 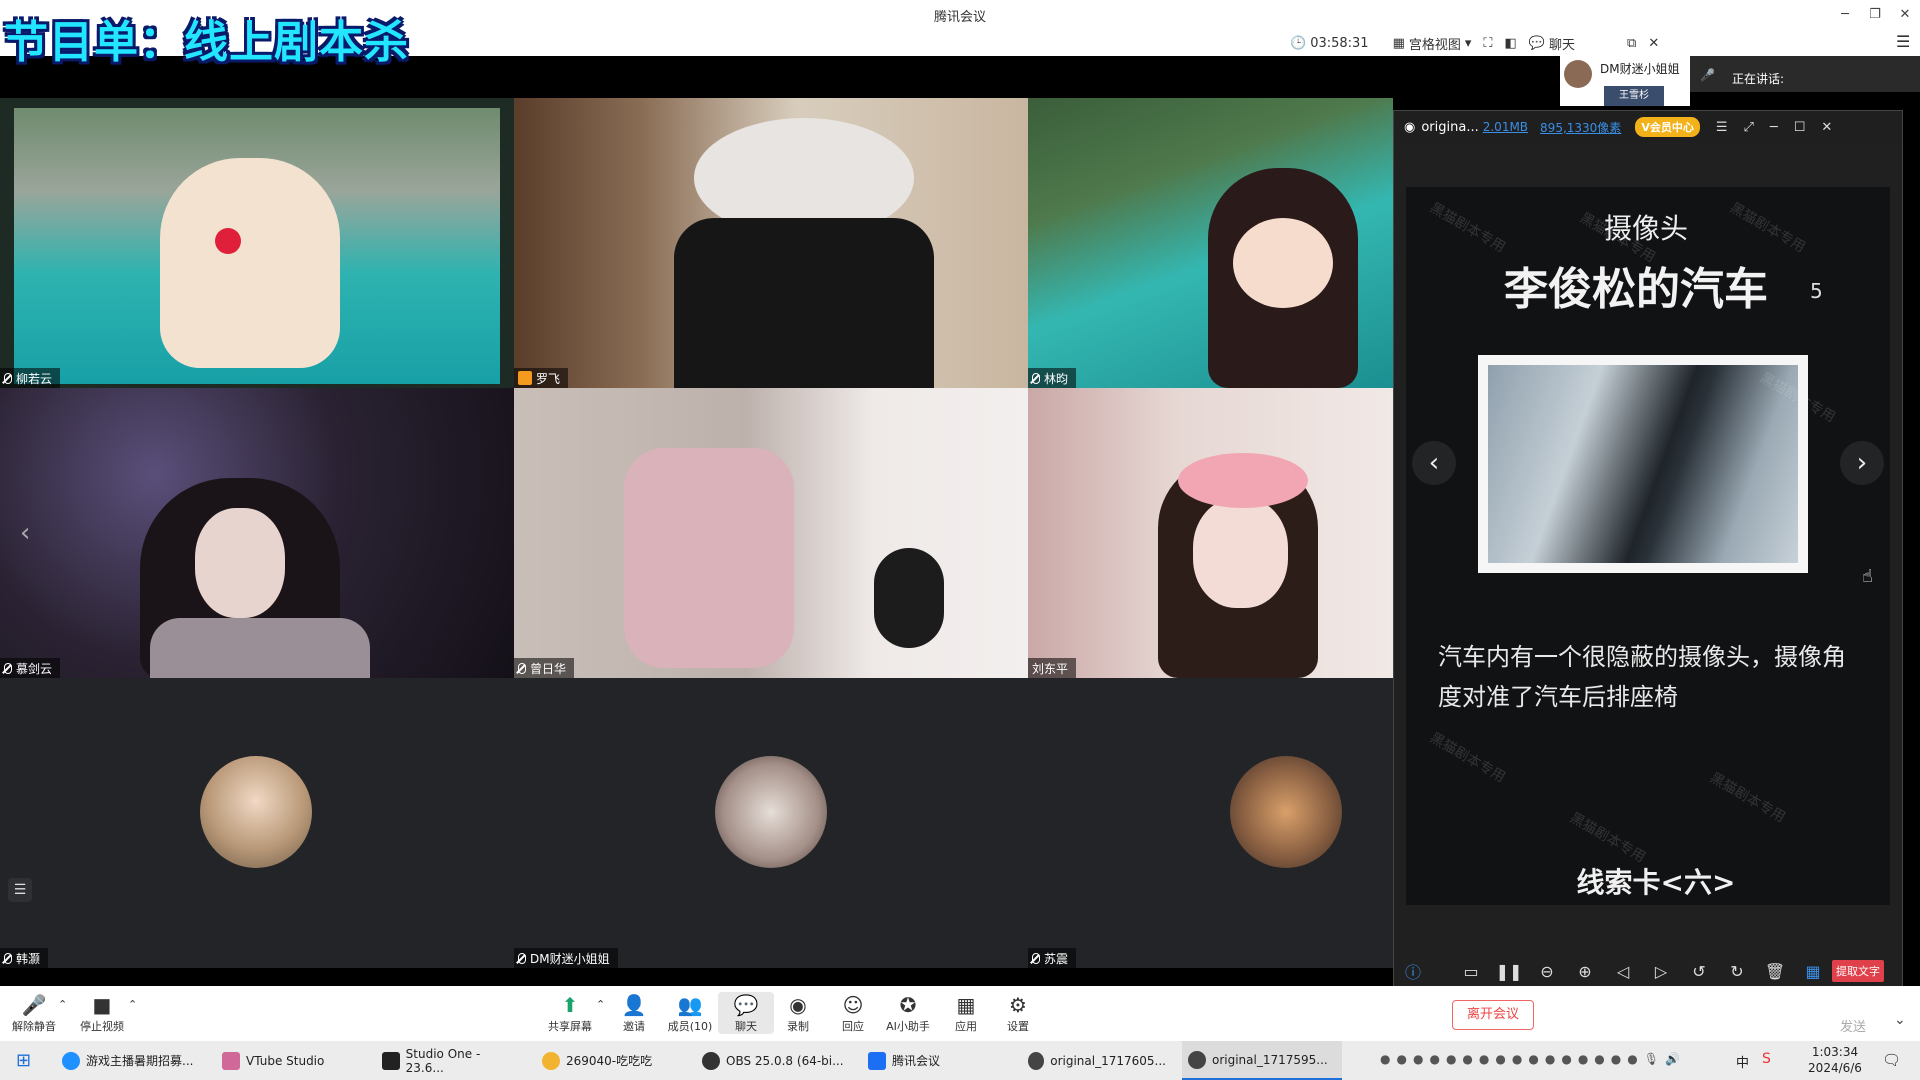 I want to click on active-speaker-thumbnail: DM财迷小姐姐 王雪杉, so click(x=1625, y=81).